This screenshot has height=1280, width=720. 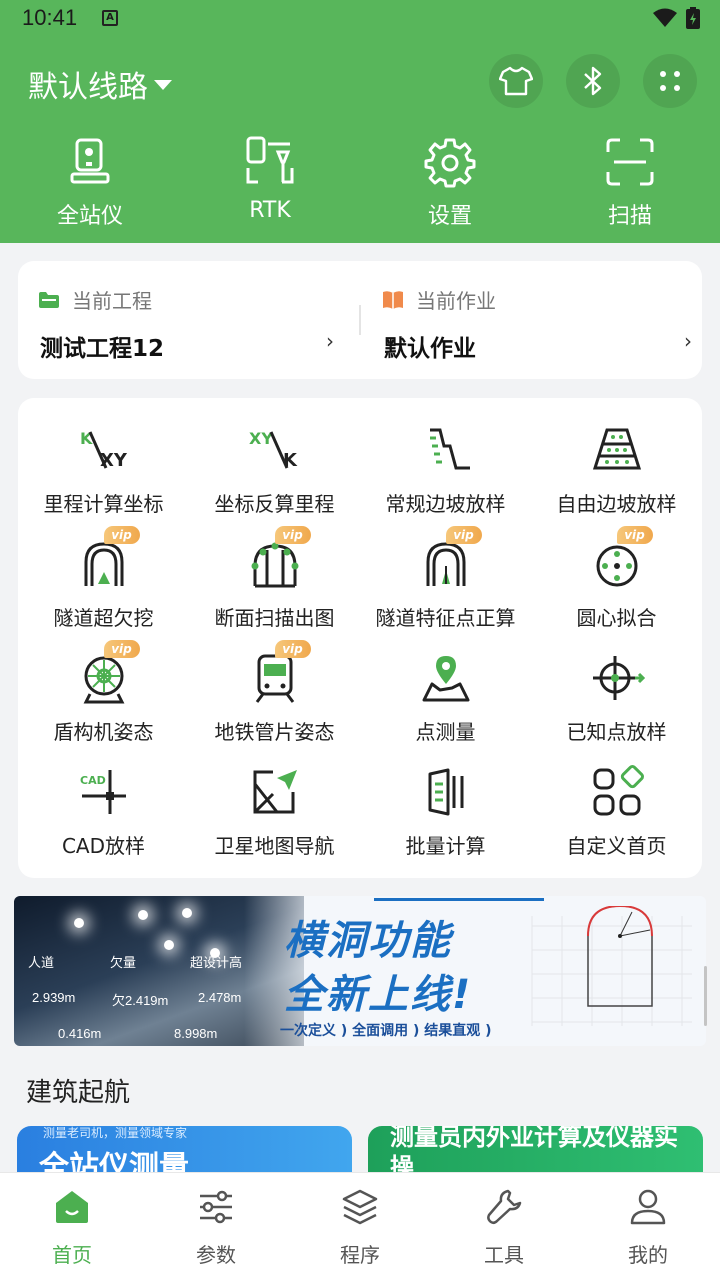 What do you see at coordinates (72, 1226) in the screenshot?
I see `nav-home: 首页` at bounding box center [72, 1226].